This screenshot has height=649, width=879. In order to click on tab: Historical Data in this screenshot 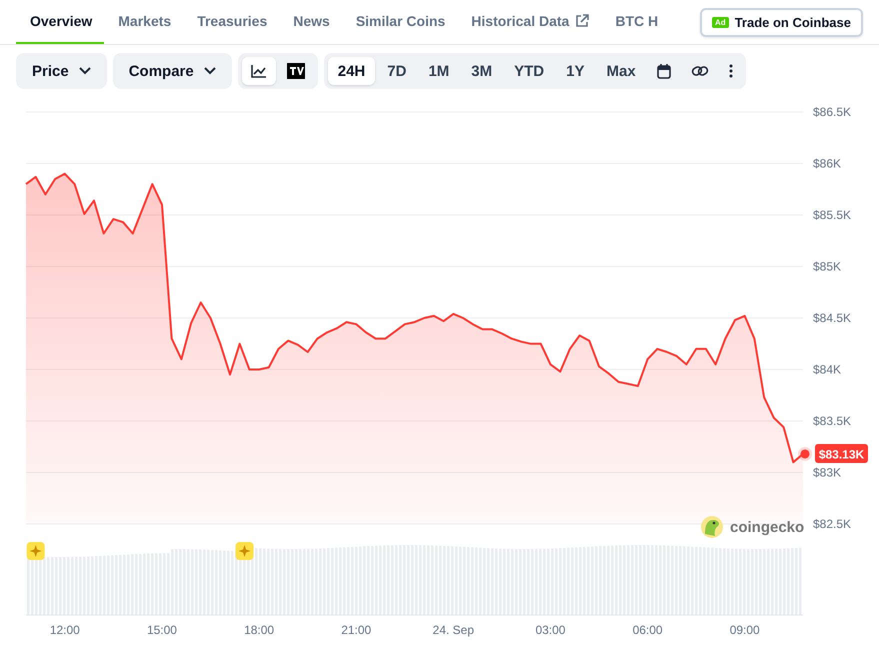, I will do `click(529, 22)`.